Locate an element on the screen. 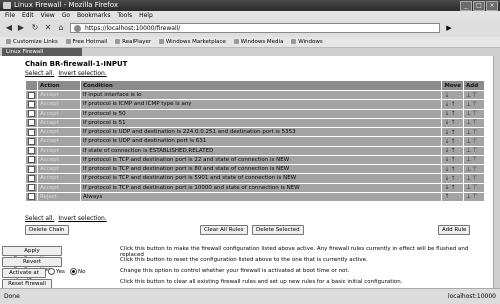 The image size is (500, 304). menu-go: Go is located at coordinates (66, 15).